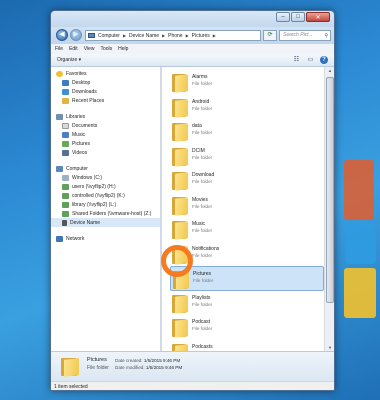 The image size is (380, 400). I want to click on status-bar: 1 item selected, so click(192, 385).